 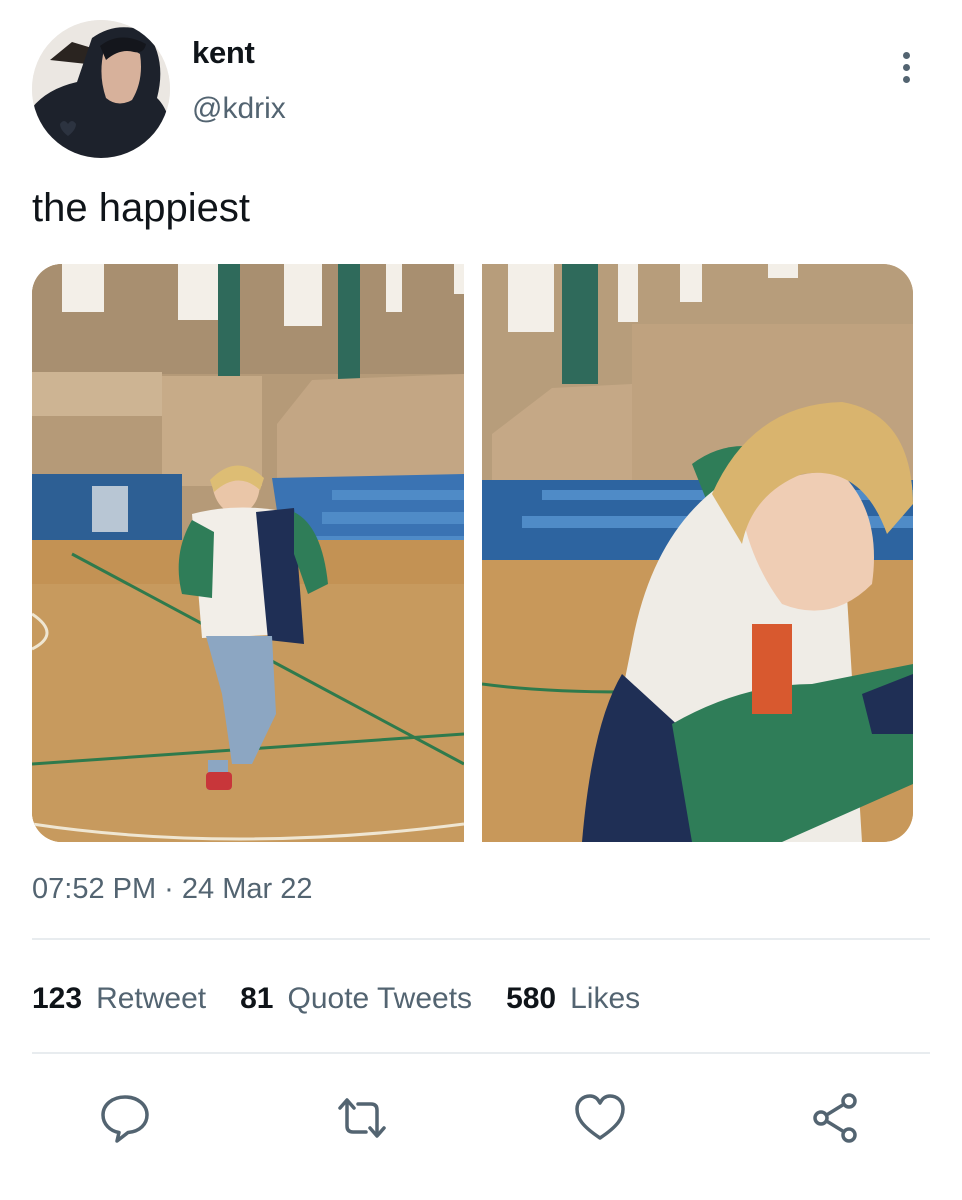 I want to click on like-button, so click(x=600, y=1118).